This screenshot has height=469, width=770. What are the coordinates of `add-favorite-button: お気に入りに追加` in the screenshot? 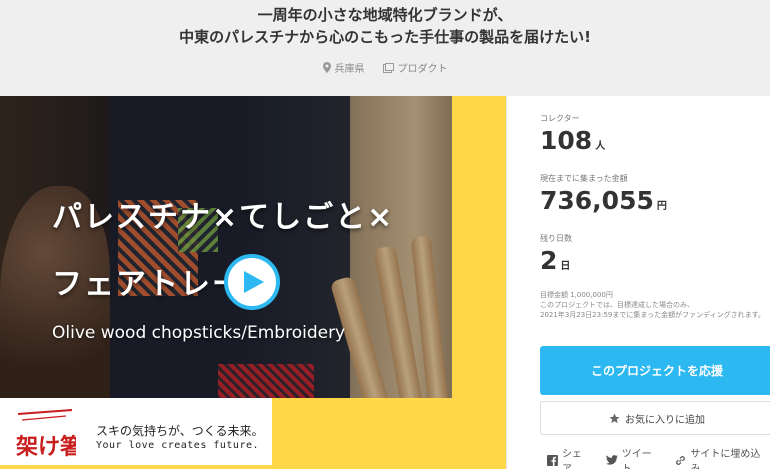 It's located at (655, 418).